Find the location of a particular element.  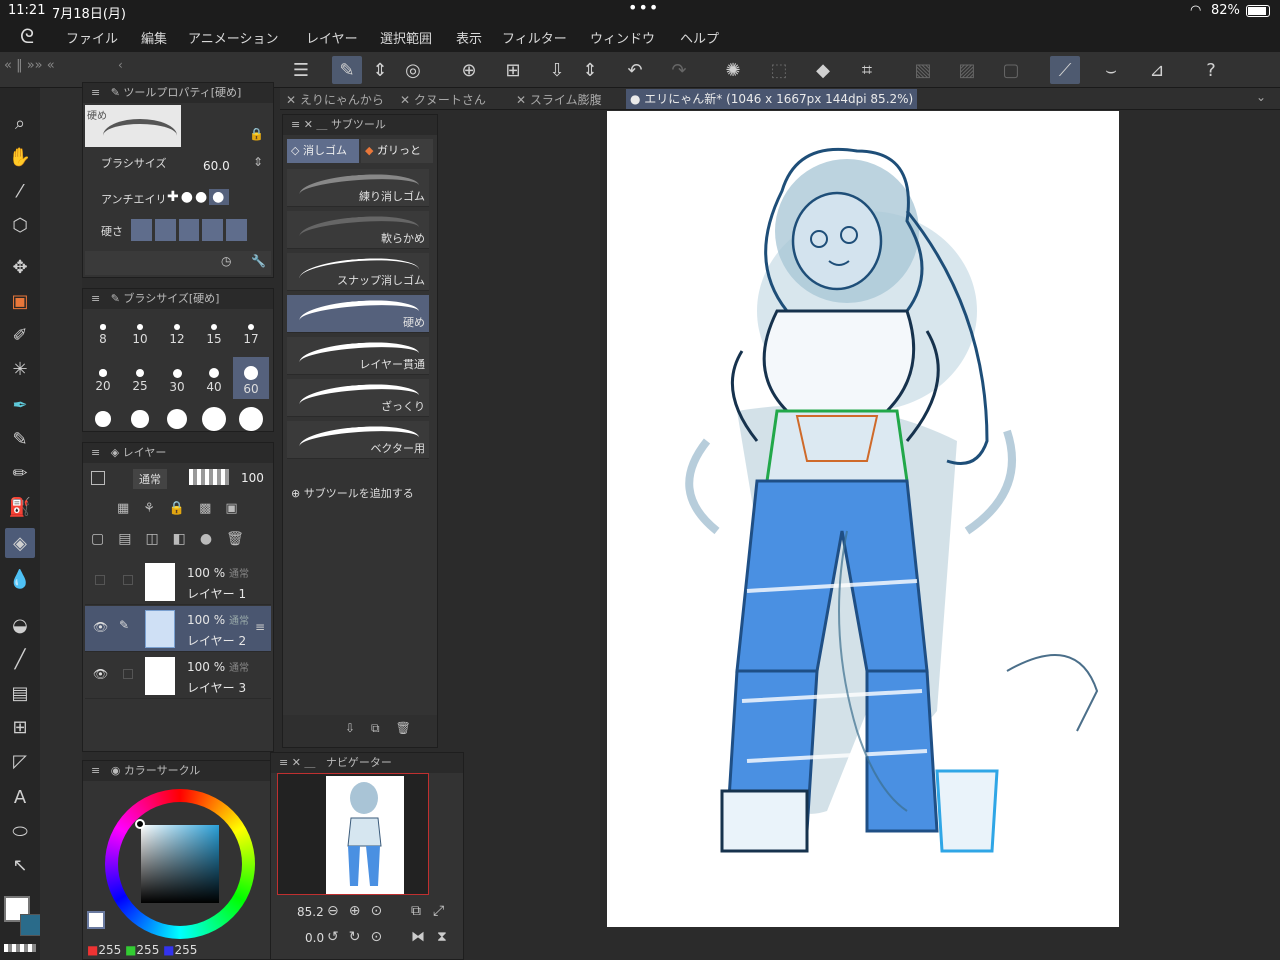

saturation-square is located at coordinates (180, 864).